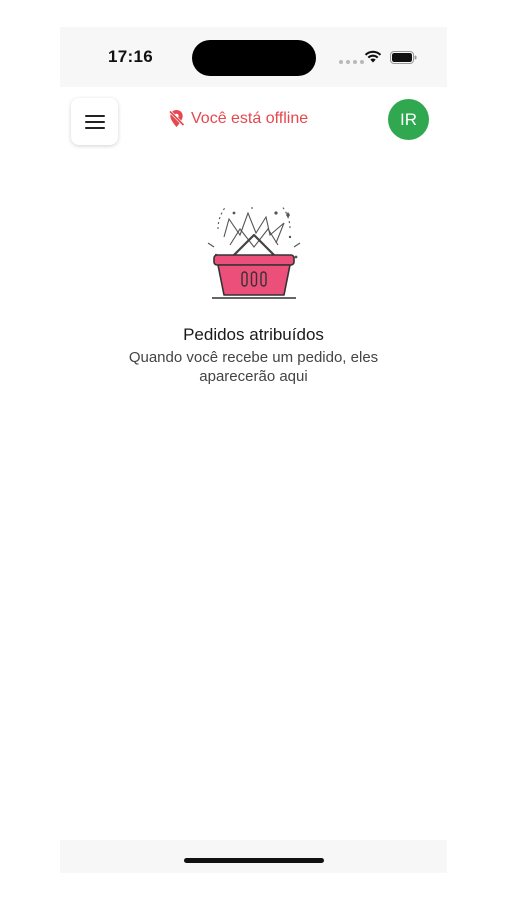  What do you see at coordinates (373, 56) in the screenshot?
I see `wifi-icon` at bounding box center [373, 56].